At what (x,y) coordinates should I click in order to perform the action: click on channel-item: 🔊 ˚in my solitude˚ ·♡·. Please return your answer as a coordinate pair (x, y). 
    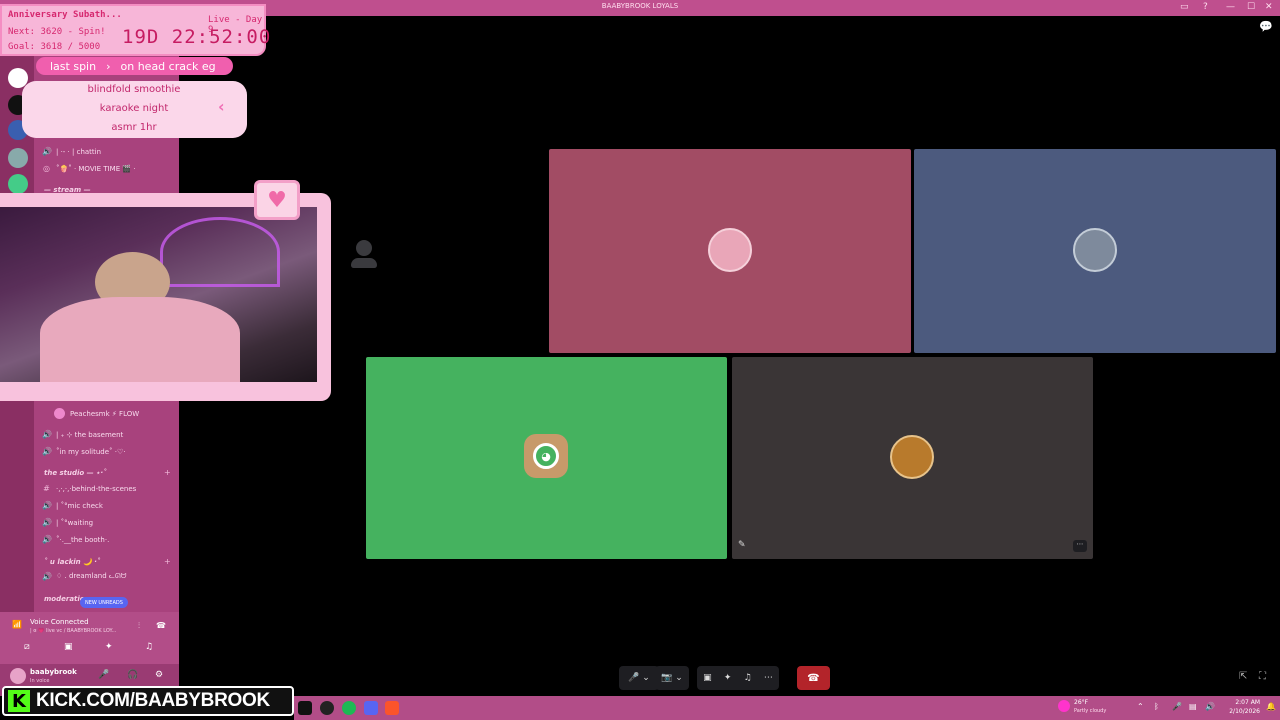
    Looking at the image, I should click on (84, 451).